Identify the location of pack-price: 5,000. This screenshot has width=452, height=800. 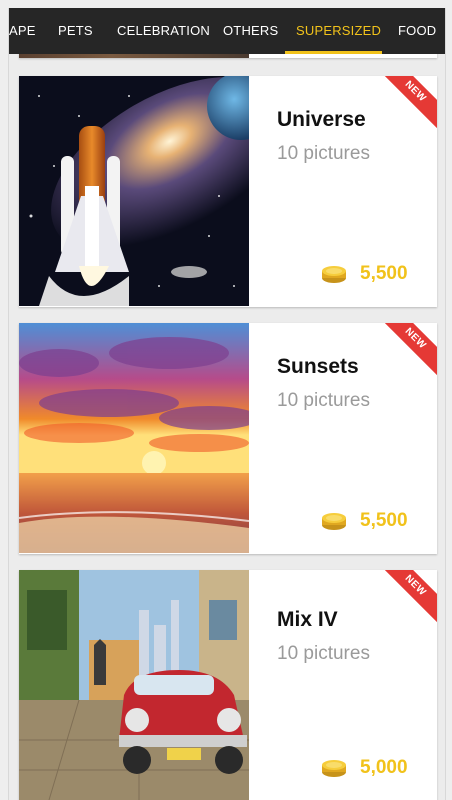
(384, 767).